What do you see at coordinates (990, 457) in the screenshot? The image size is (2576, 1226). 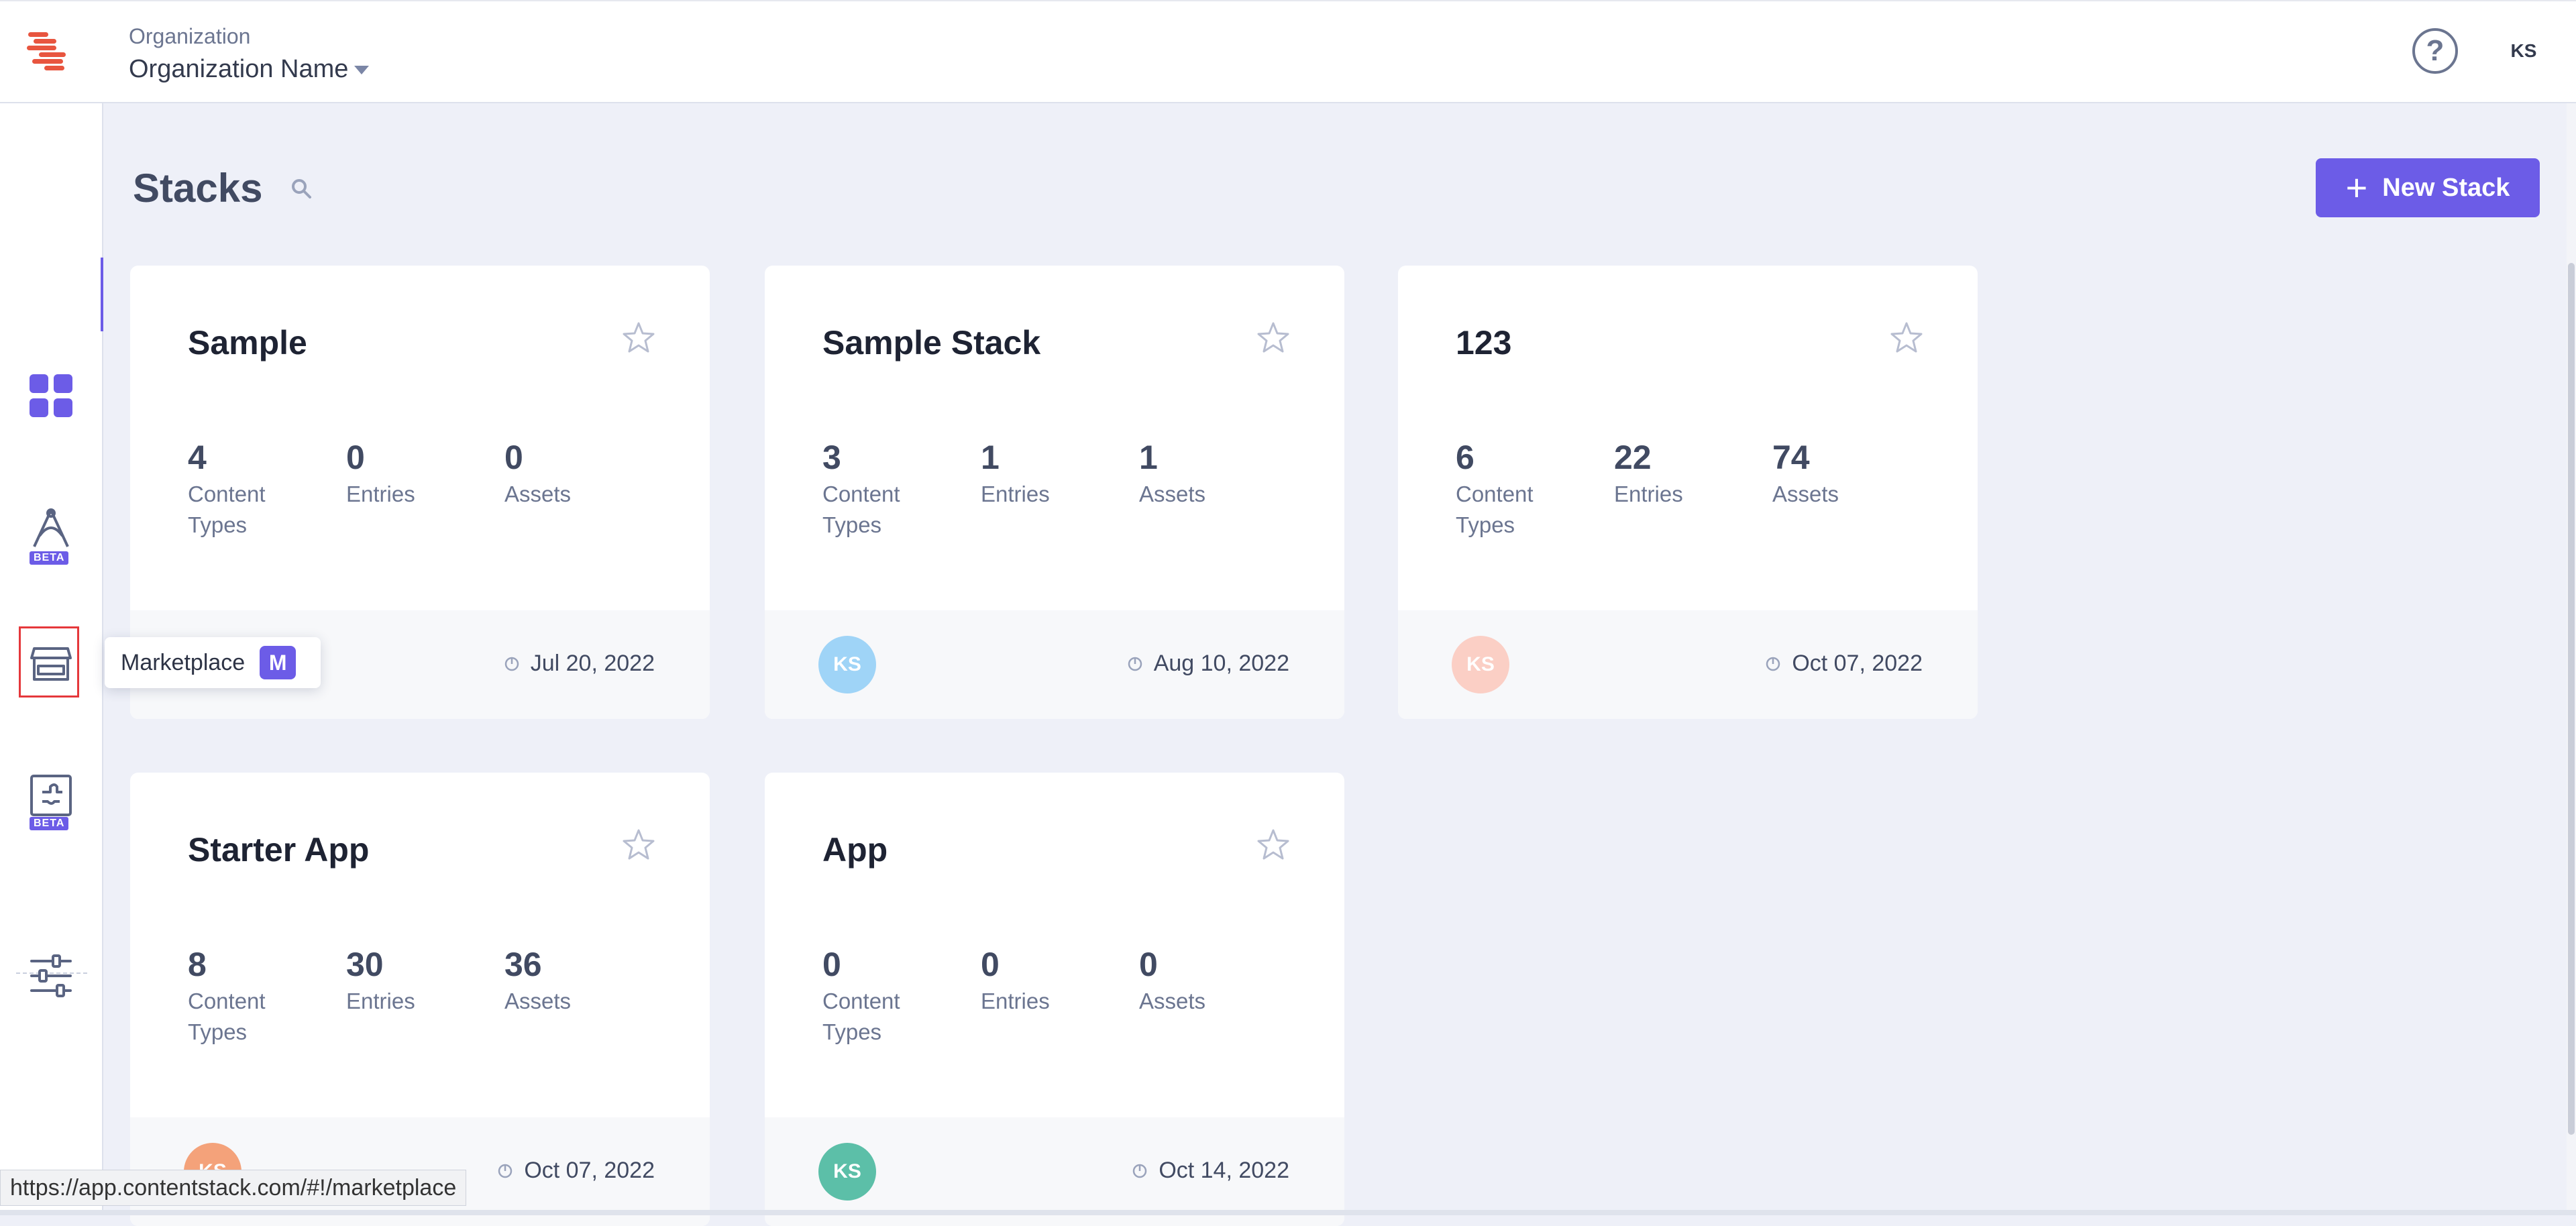 I see `entries-count: 1` at bounding box center [990, 457].